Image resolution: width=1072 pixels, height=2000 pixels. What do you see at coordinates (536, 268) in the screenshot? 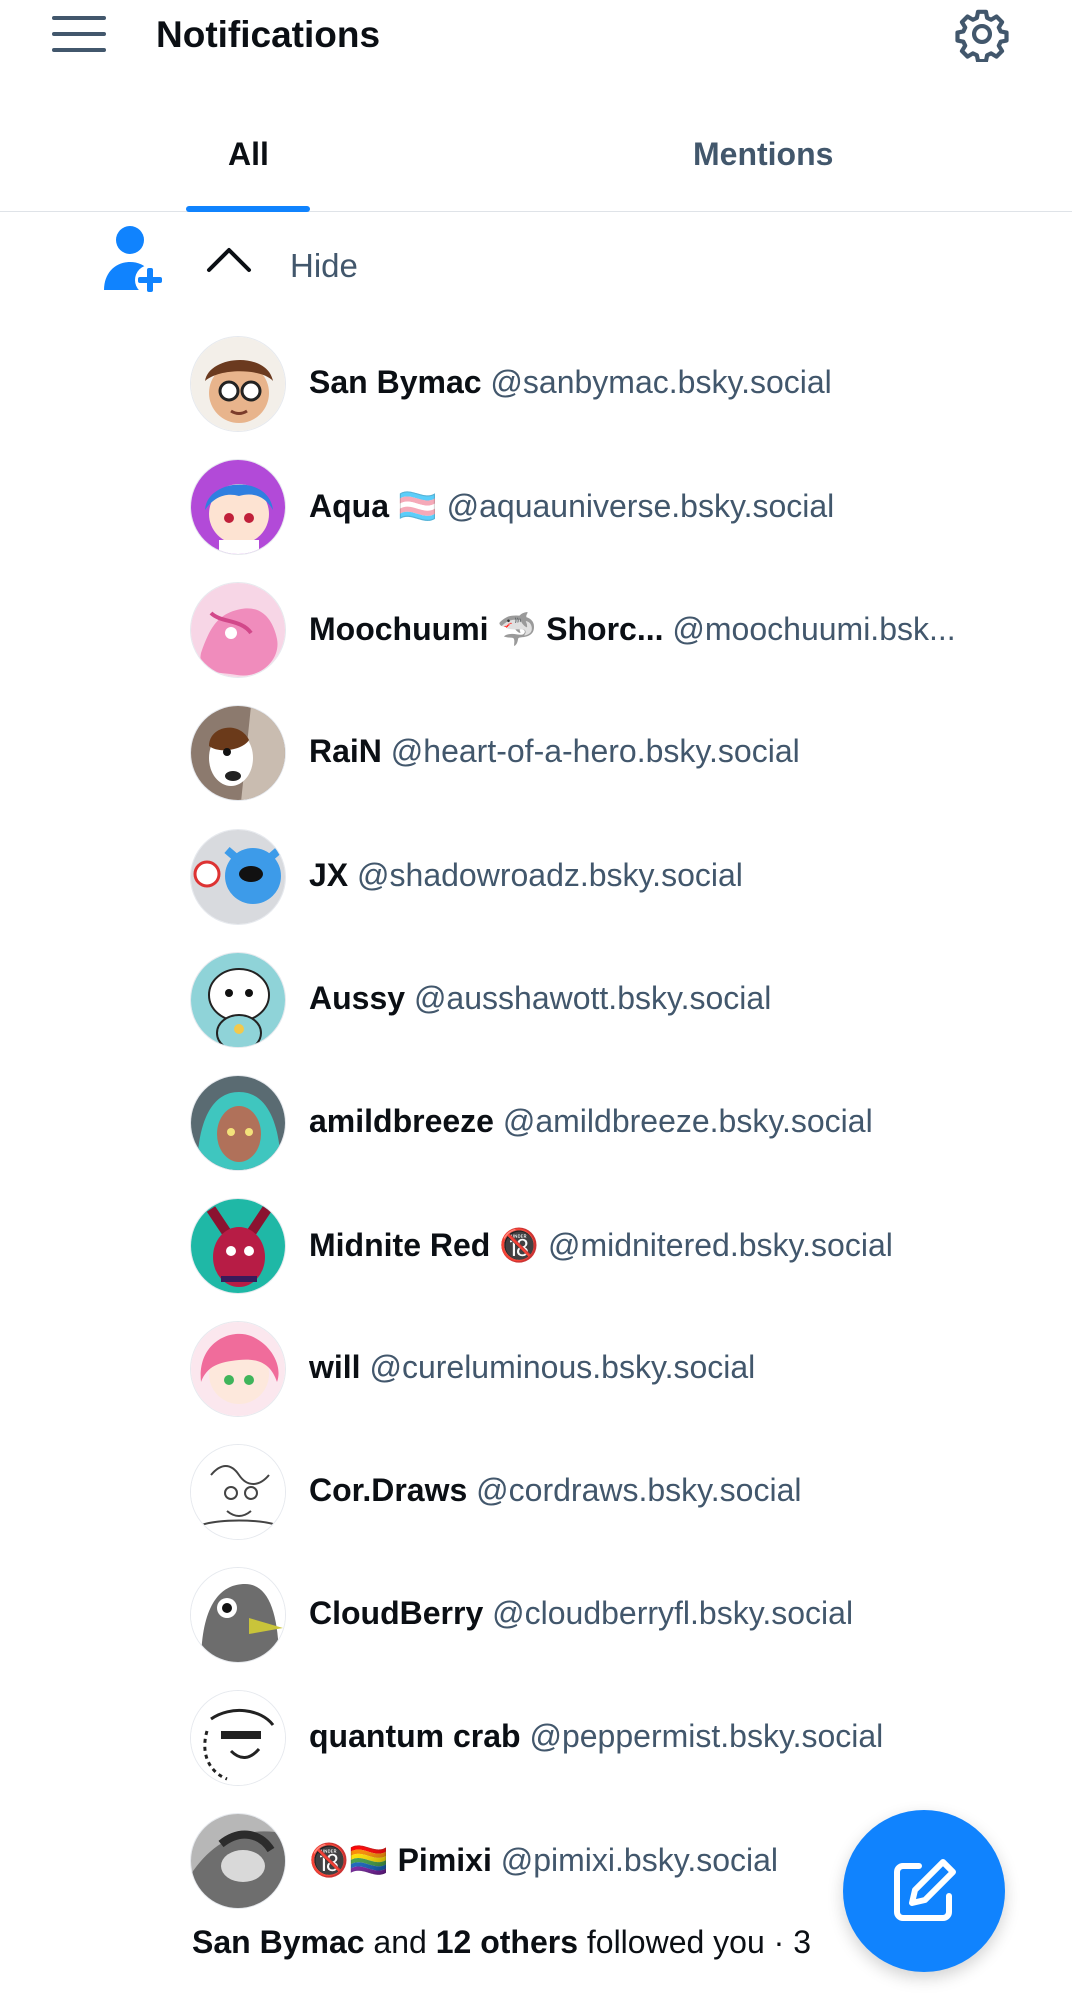
I see `follow-group-header: Hide` at bounding box center [536, 268].